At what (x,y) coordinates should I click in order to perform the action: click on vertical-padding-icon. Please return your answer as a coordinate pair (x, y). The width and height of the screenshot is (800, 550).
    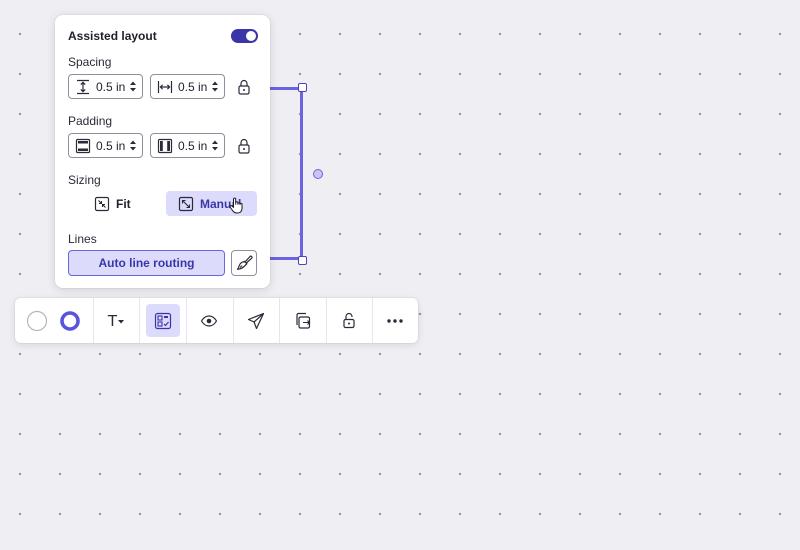
    Looking at the image, I should click on (83, 146).